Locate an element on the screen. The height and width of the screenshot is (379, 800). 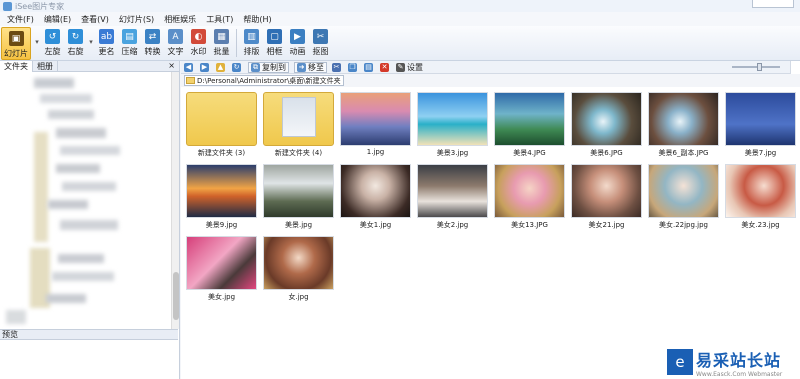
address-bar: D:\Personal\Administrator\桌面\新建文件夹 is located at coordinates (264, 80).